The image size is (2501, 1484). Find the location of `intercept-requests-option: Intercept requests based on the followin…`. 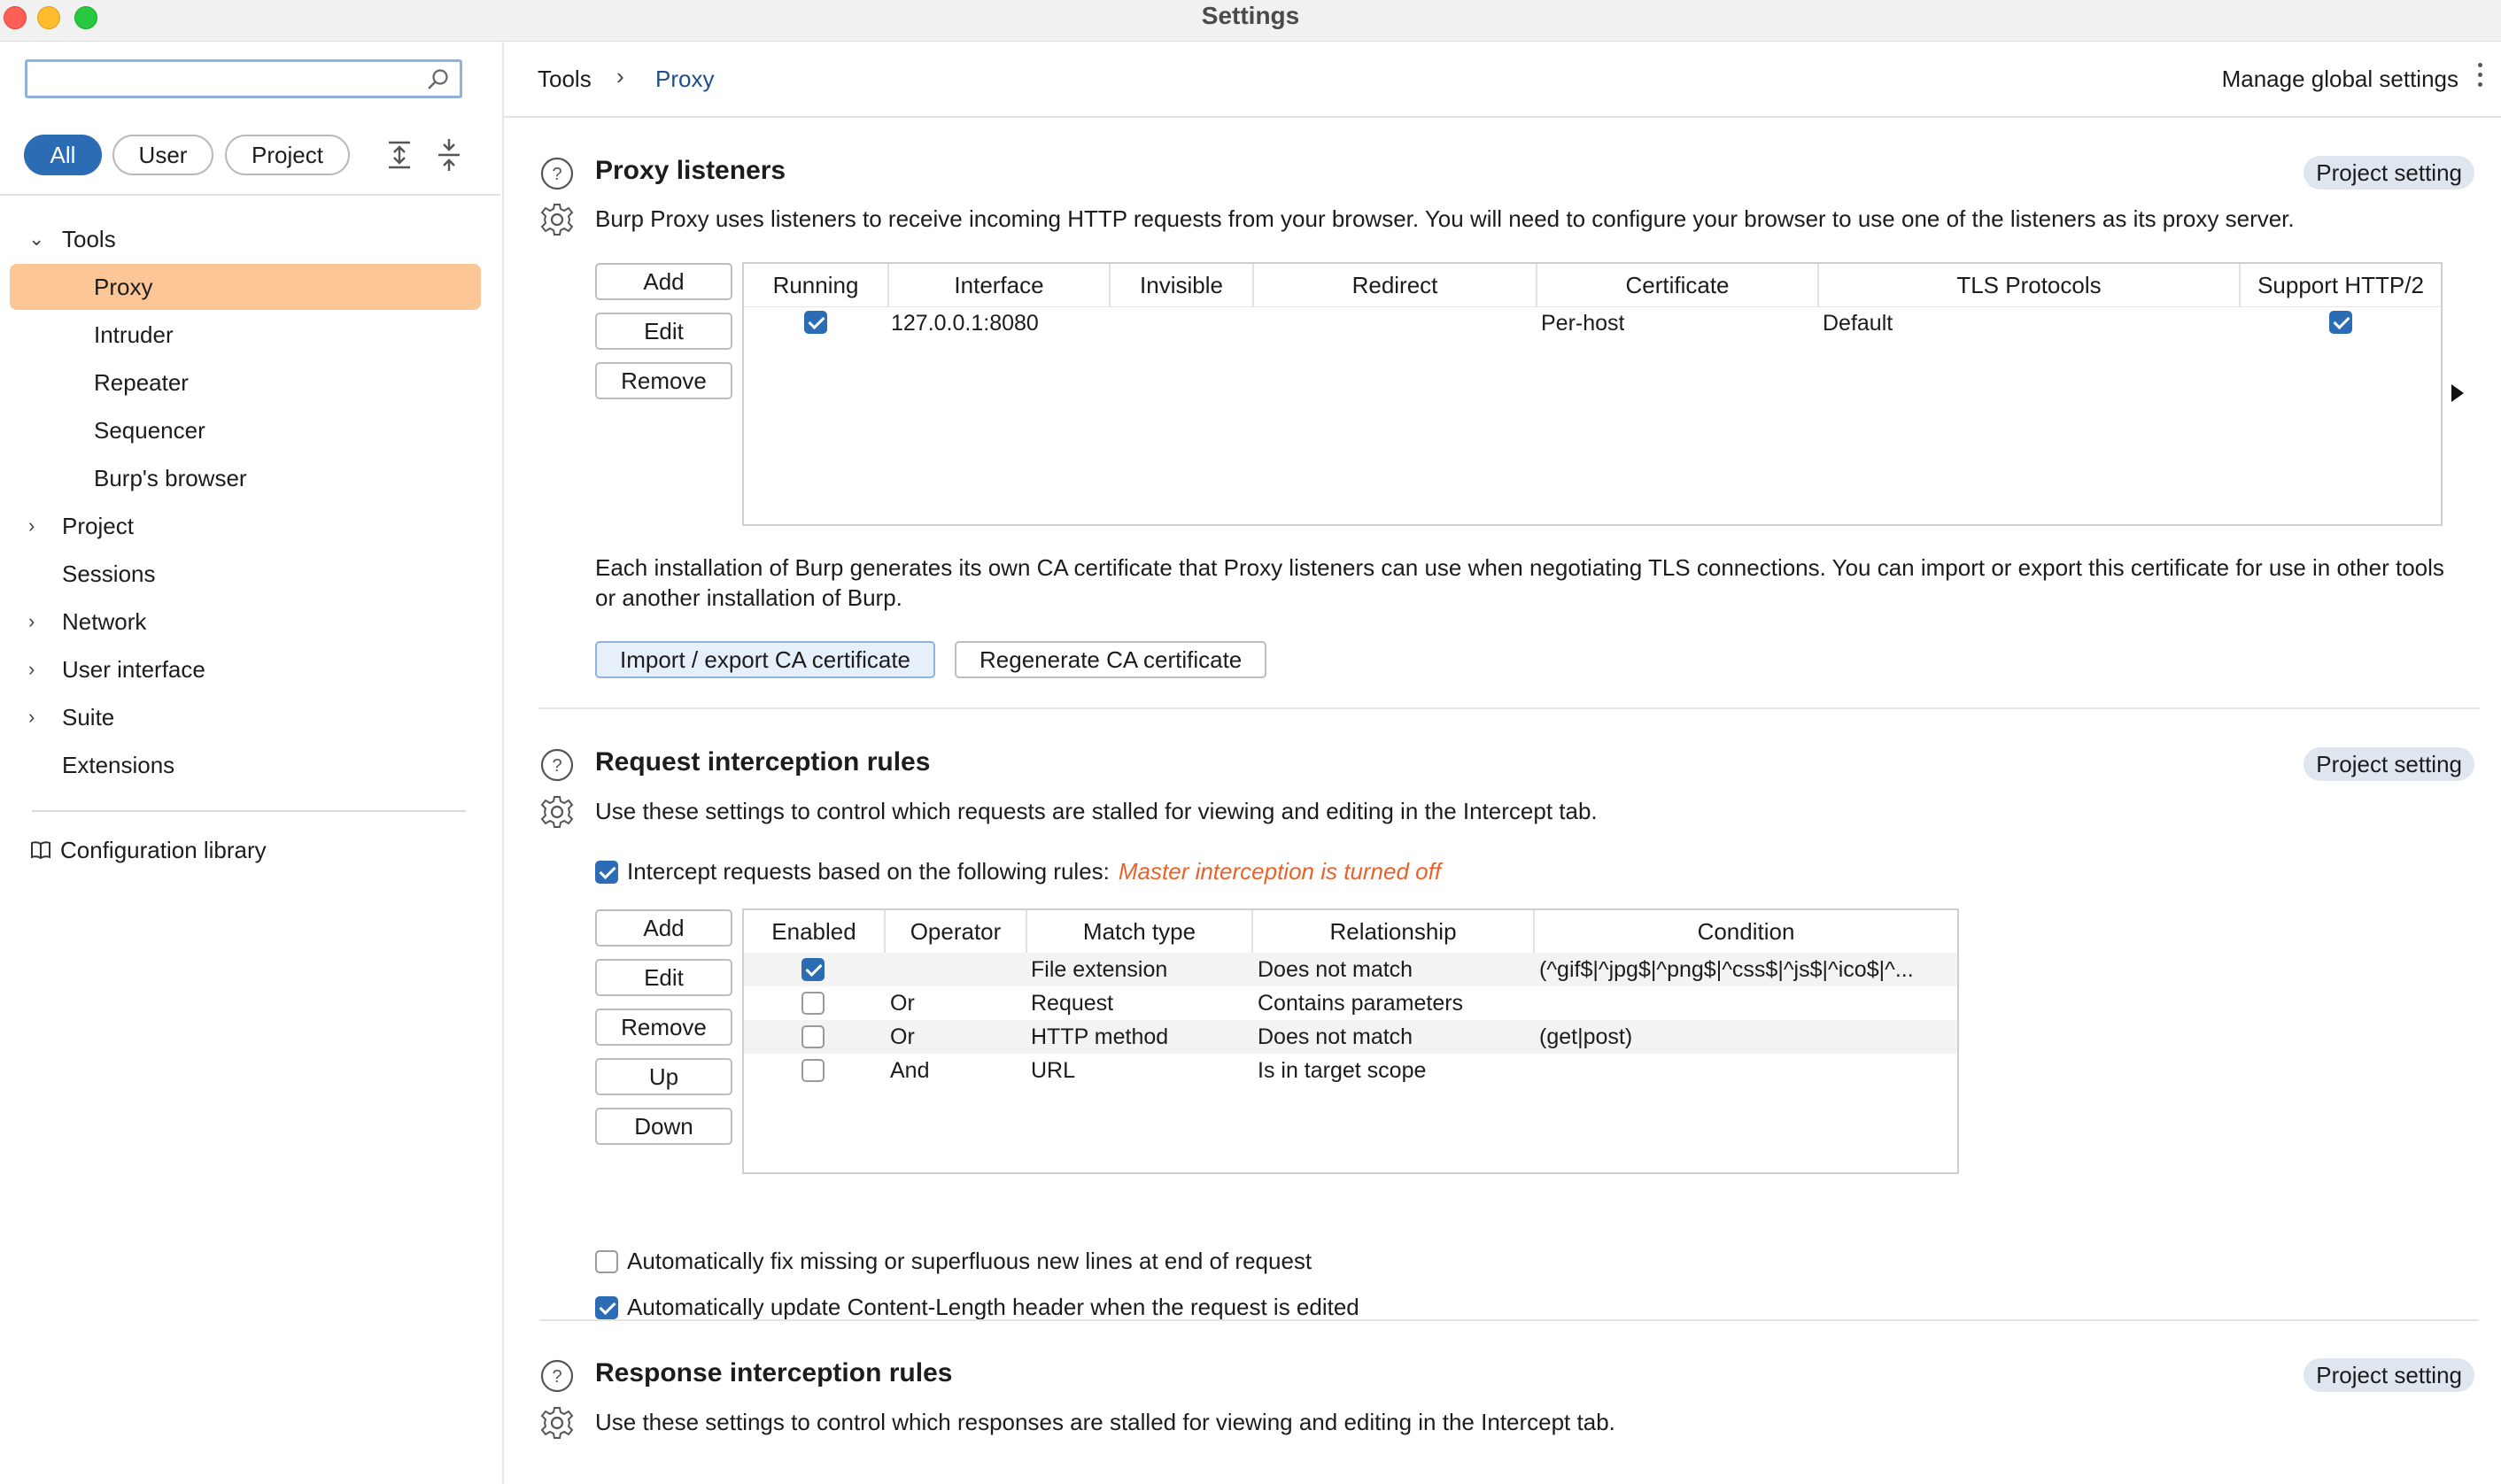

intercept-requests-option: Intercept requests based on the followin… is located at coordinates (1018, 871).